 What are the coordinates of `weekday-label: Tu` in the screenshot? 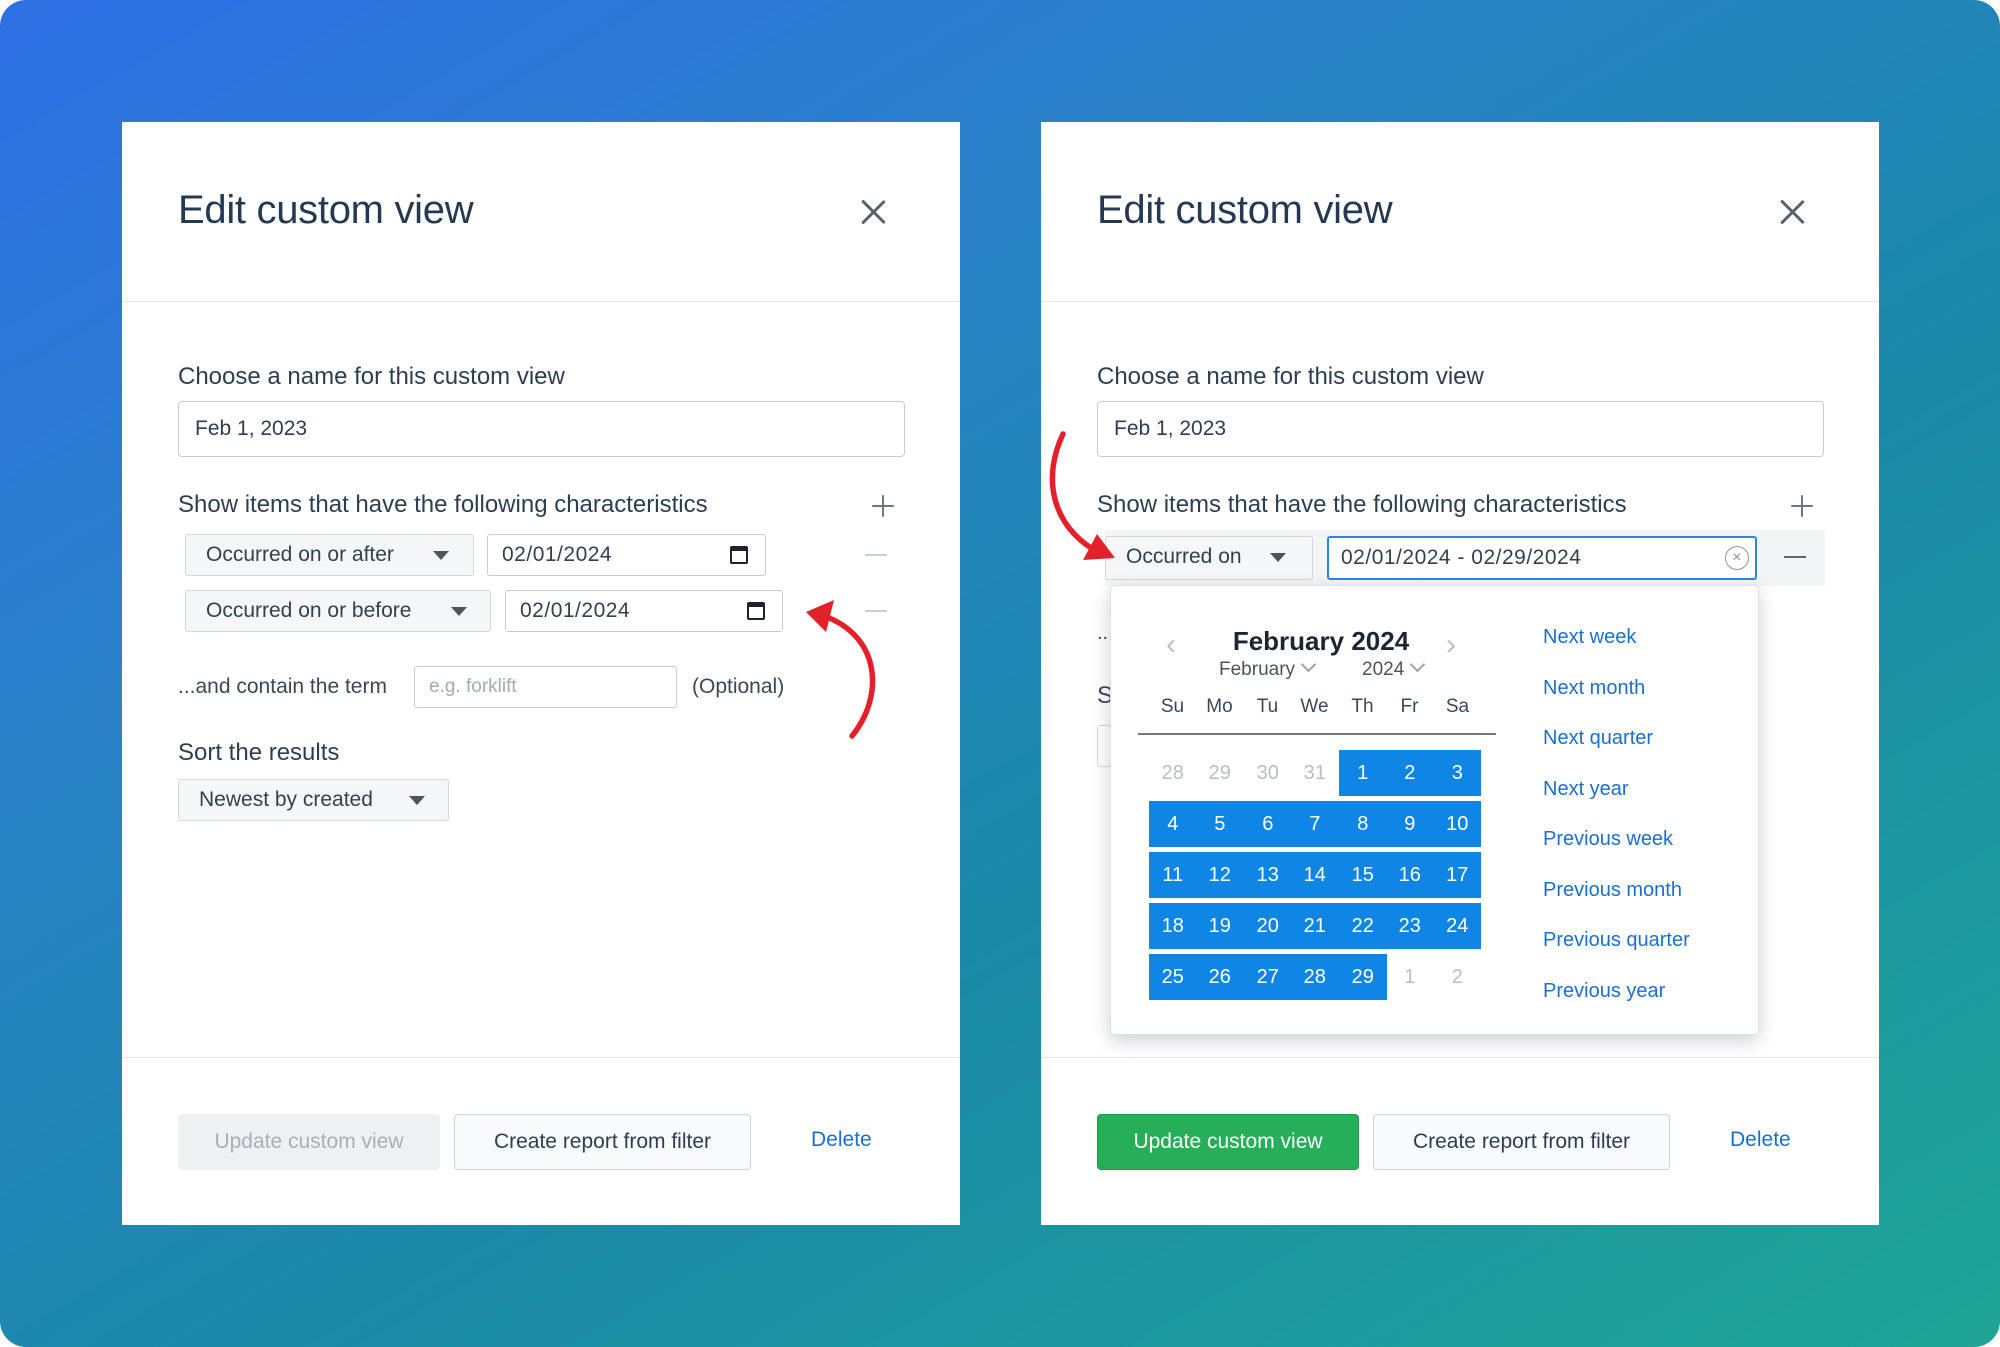 It's located at (1267, 706).